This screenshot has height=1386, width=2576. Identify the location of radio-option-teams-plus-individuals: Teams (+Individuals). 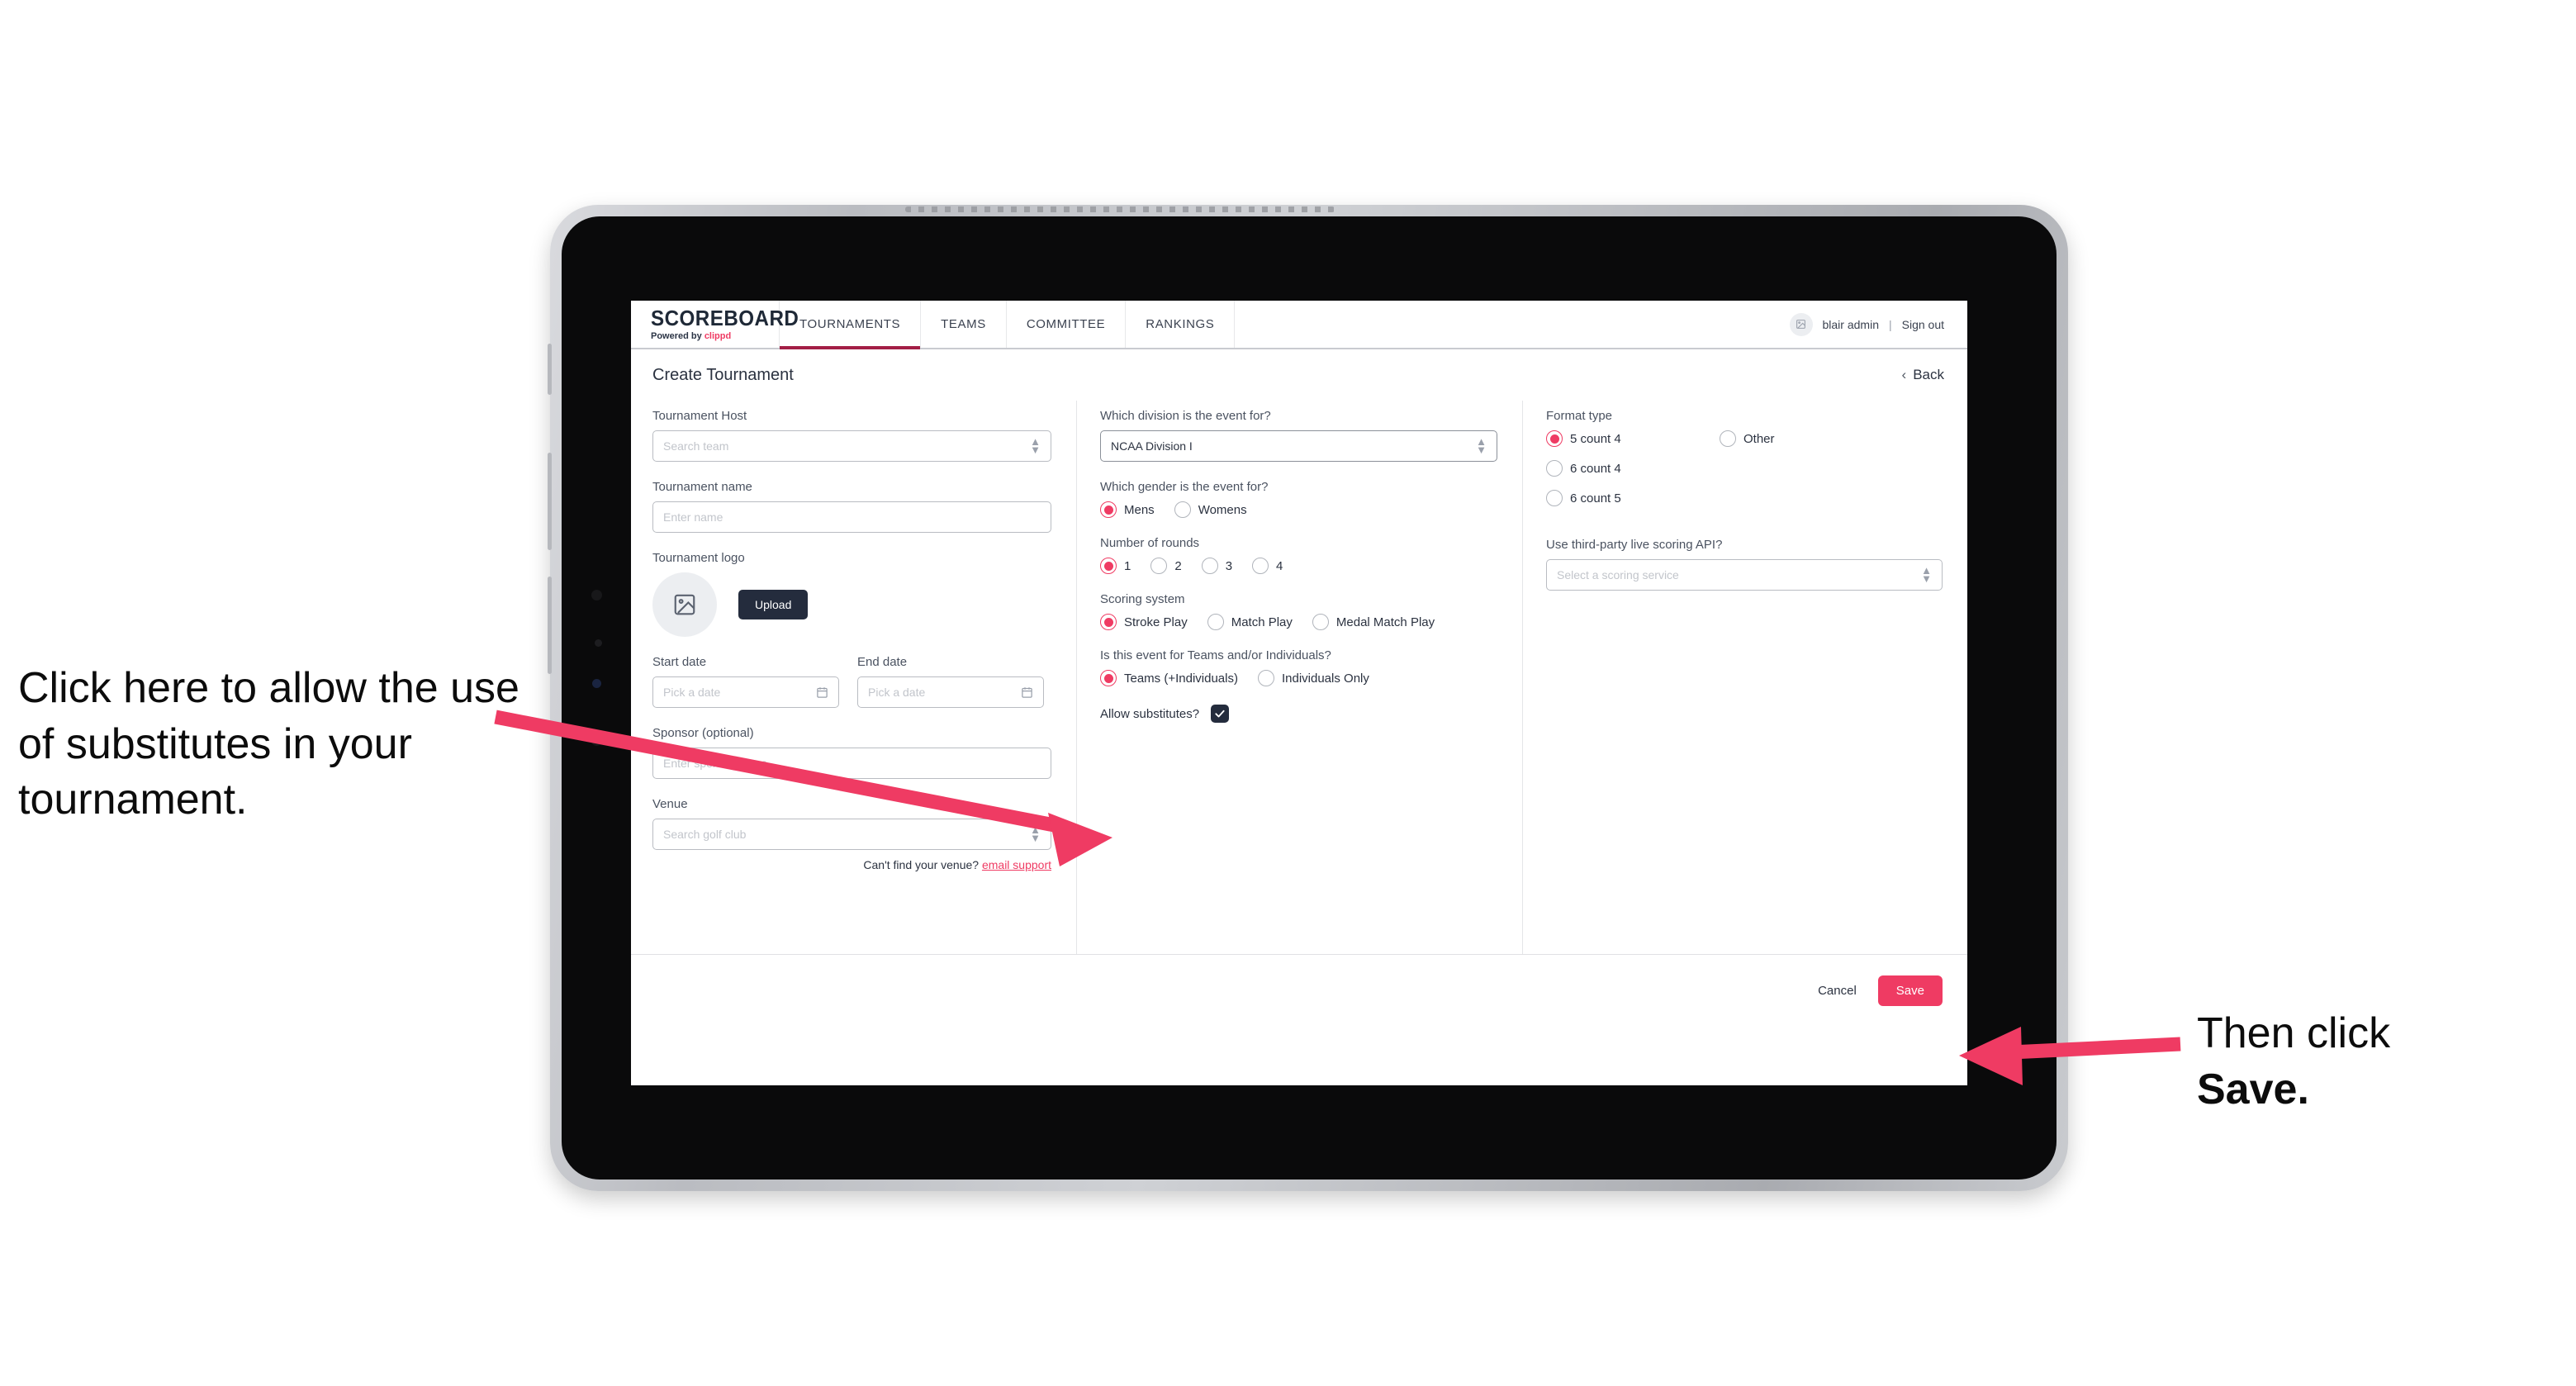
(1169, 678).